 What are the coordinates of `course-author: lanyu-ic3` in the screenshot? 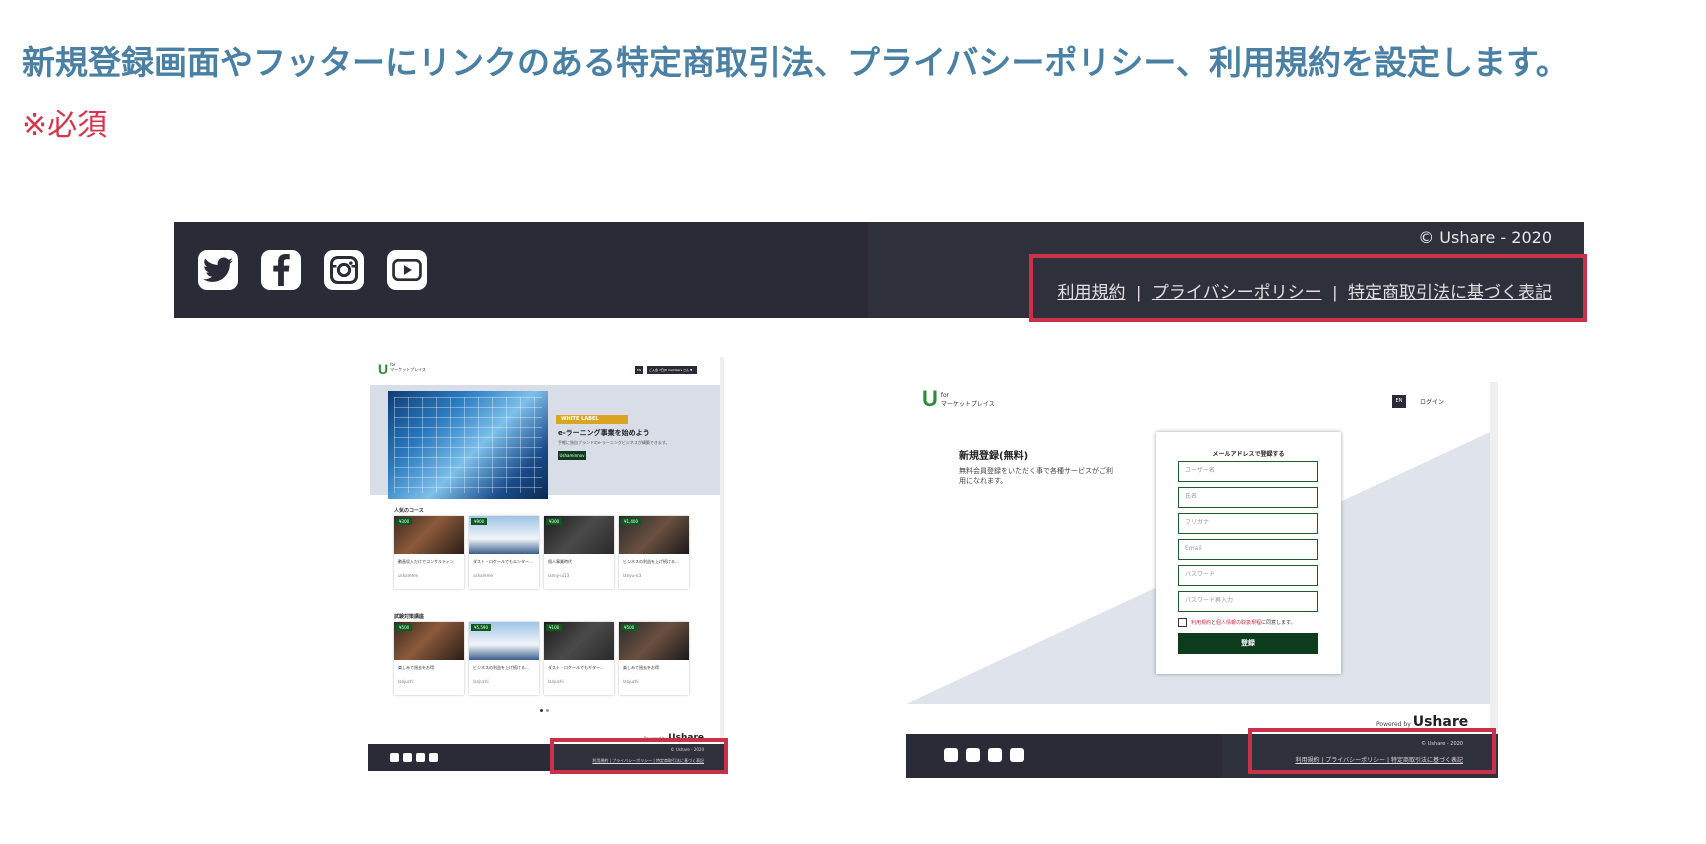 It's located at (632, 575).